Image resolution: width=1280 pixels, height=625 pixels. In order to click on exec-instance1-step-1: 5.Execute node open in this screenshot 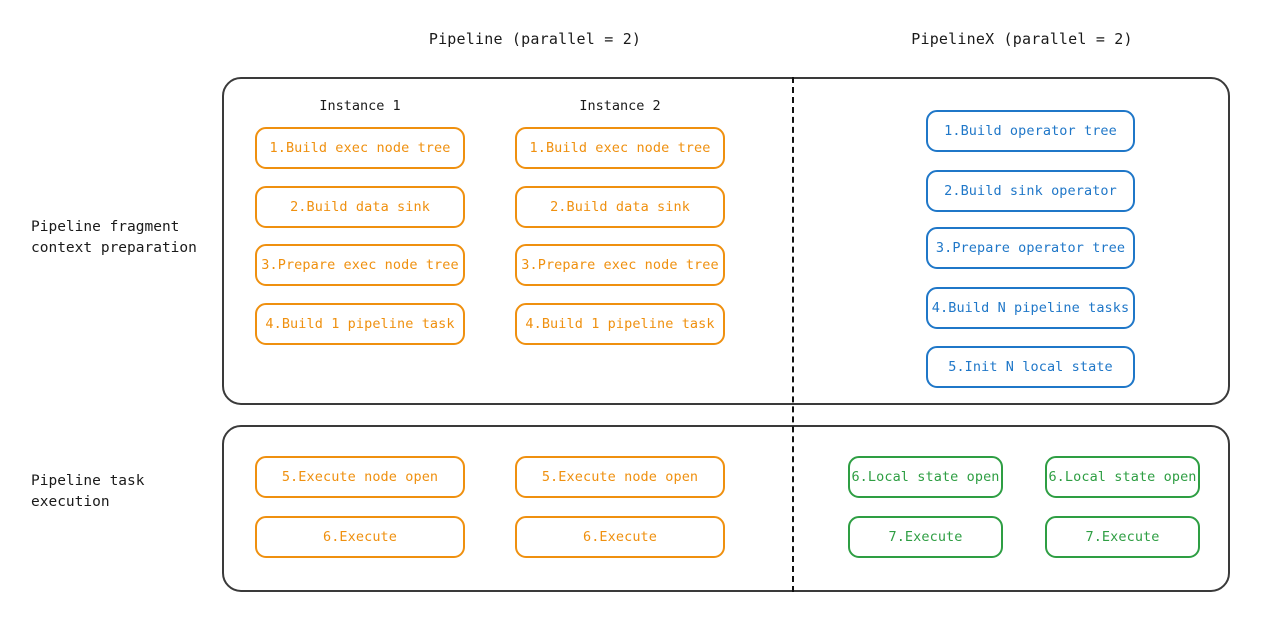, I will do `click(360, 477)`.